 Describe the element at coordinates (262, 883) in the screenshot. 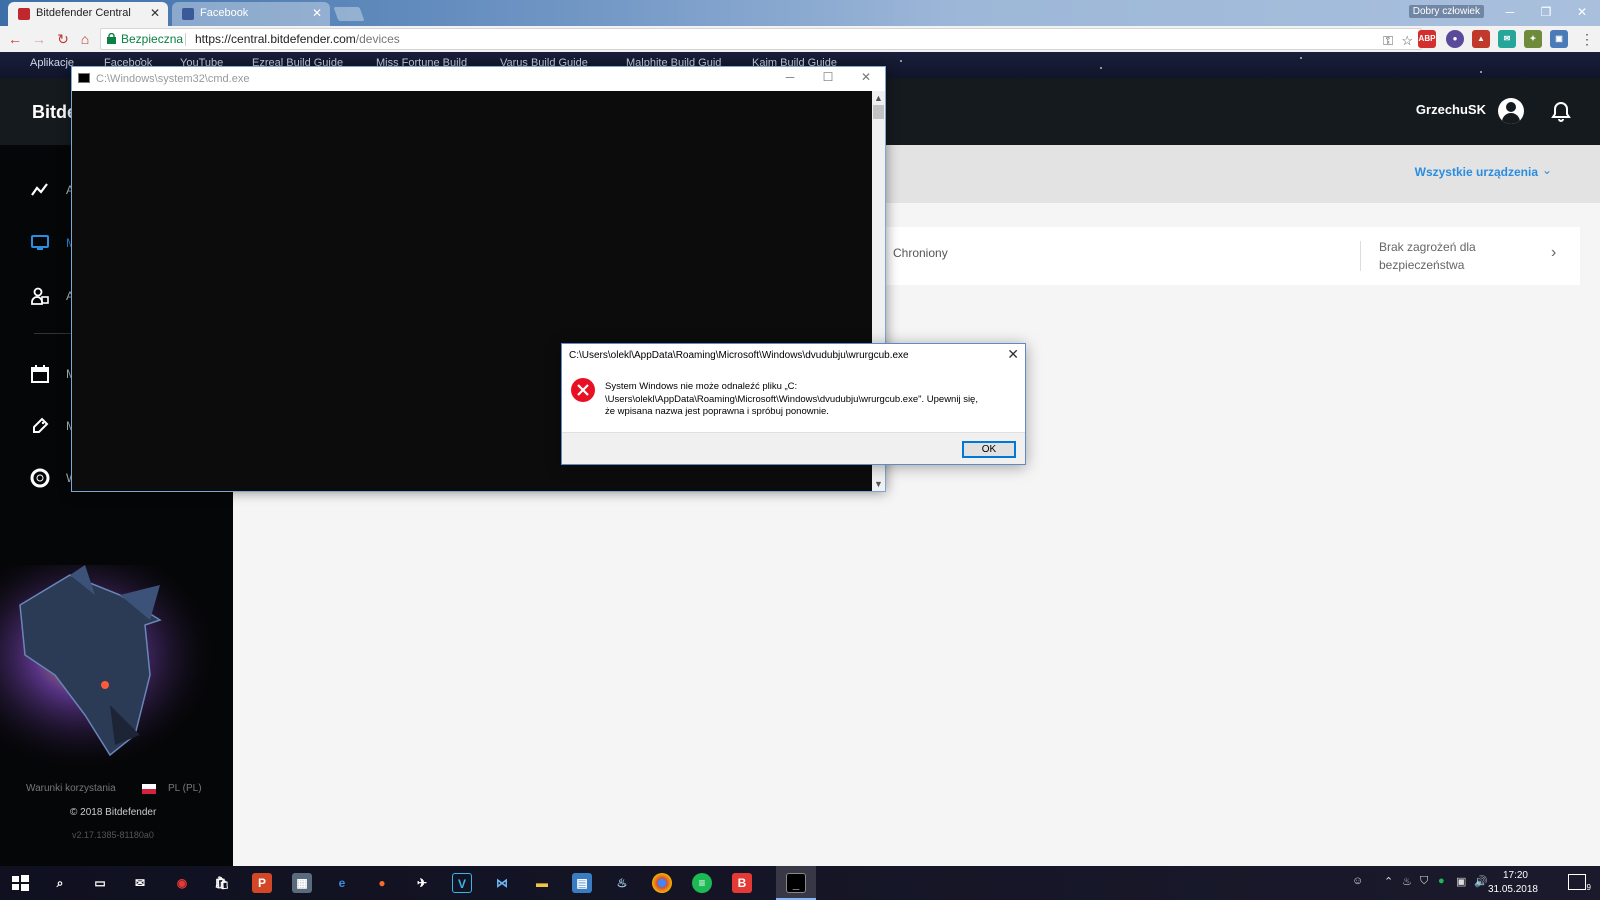

I see `powerpoint-icon: P` at that location.